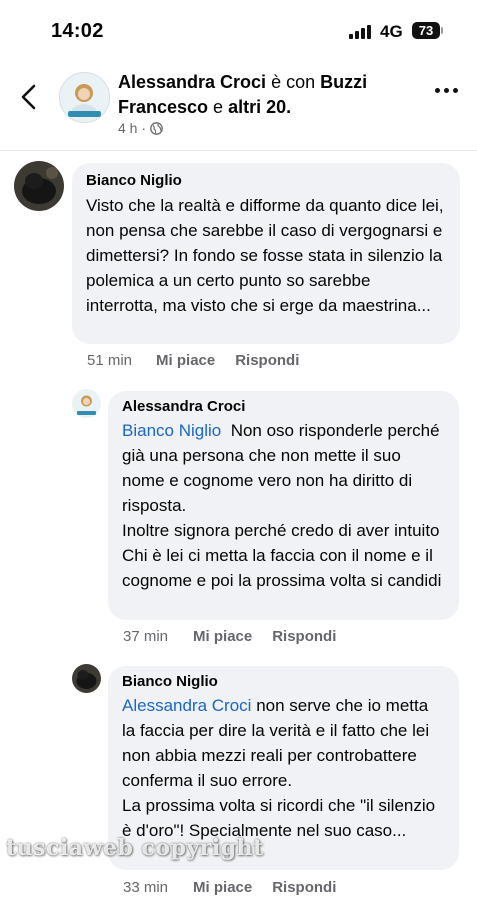 The image size is (477, 900). I want to click on reply-author: Alessandra Croci, so click(283, 406).